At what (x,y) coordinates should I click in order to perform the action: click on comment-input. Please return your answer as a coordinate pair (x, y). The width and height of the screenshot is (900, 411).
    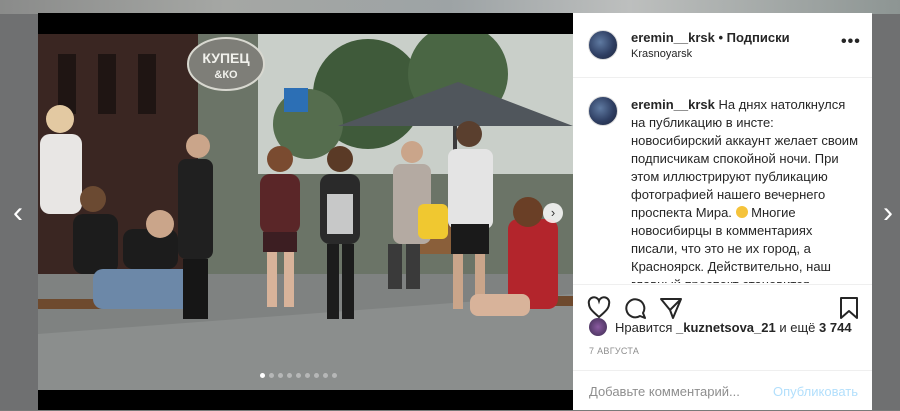
    Looking at the image, I should click on (679, 391).